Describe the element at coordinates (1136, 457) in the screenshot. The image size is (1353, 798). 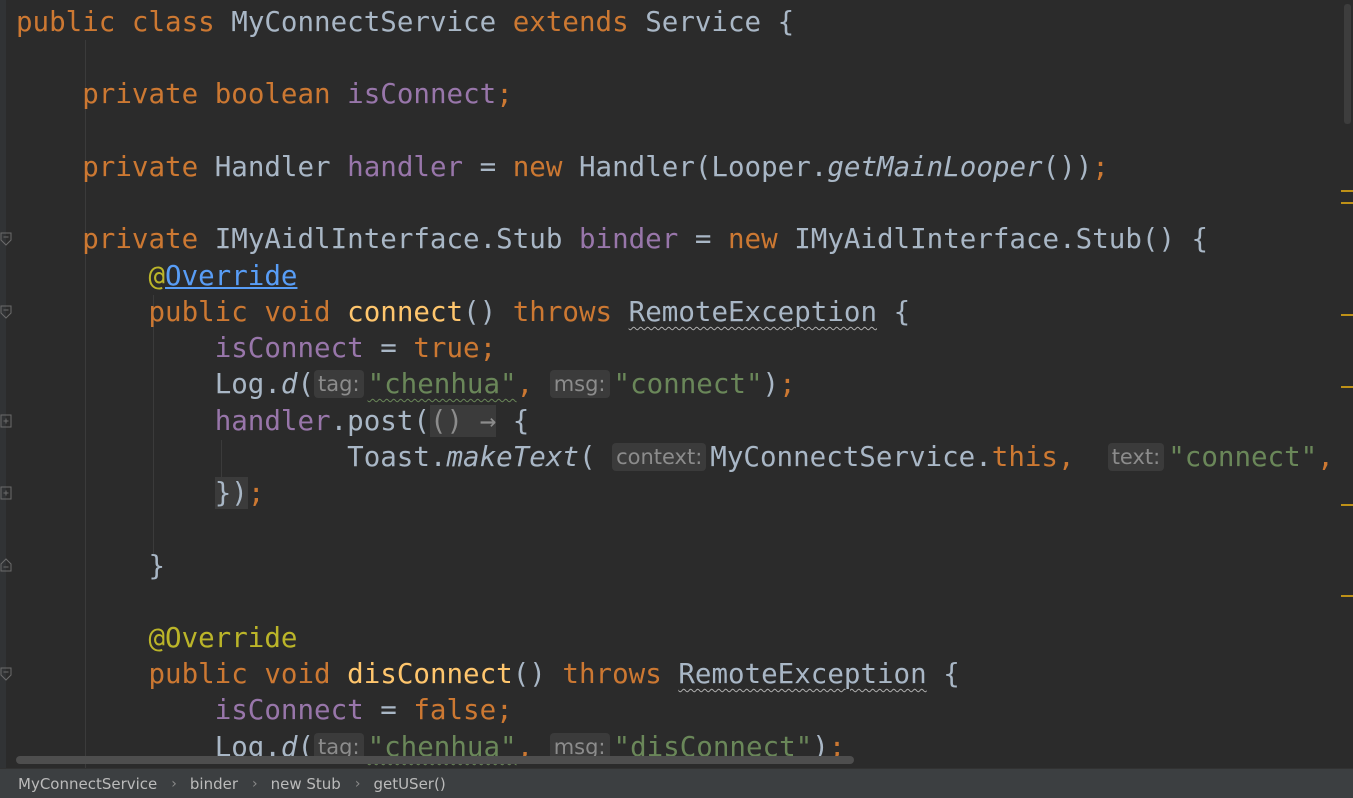
I see `parameter-hint: text:` at that location.